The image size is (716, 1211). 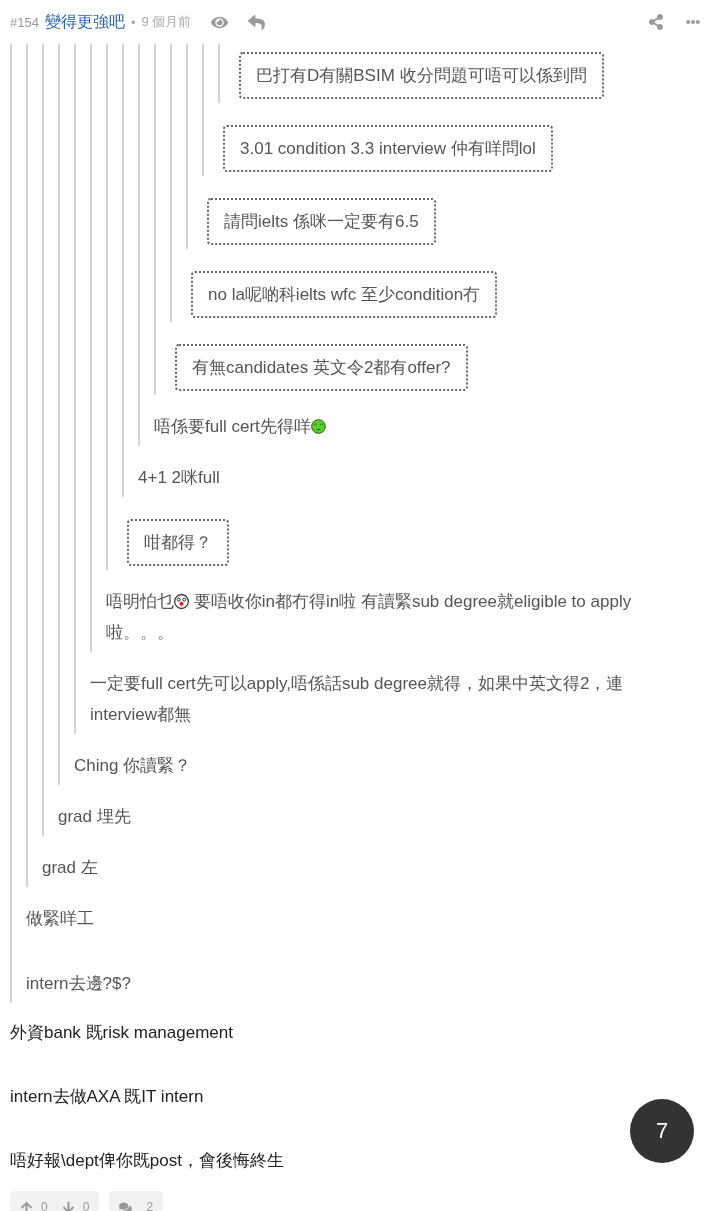 What do you see at coordinates (147, 1161) in the screenshot?
I see `post-text: 唔好報\dept俾你既post，會後悔終生` at bounding box center [147, 1161].